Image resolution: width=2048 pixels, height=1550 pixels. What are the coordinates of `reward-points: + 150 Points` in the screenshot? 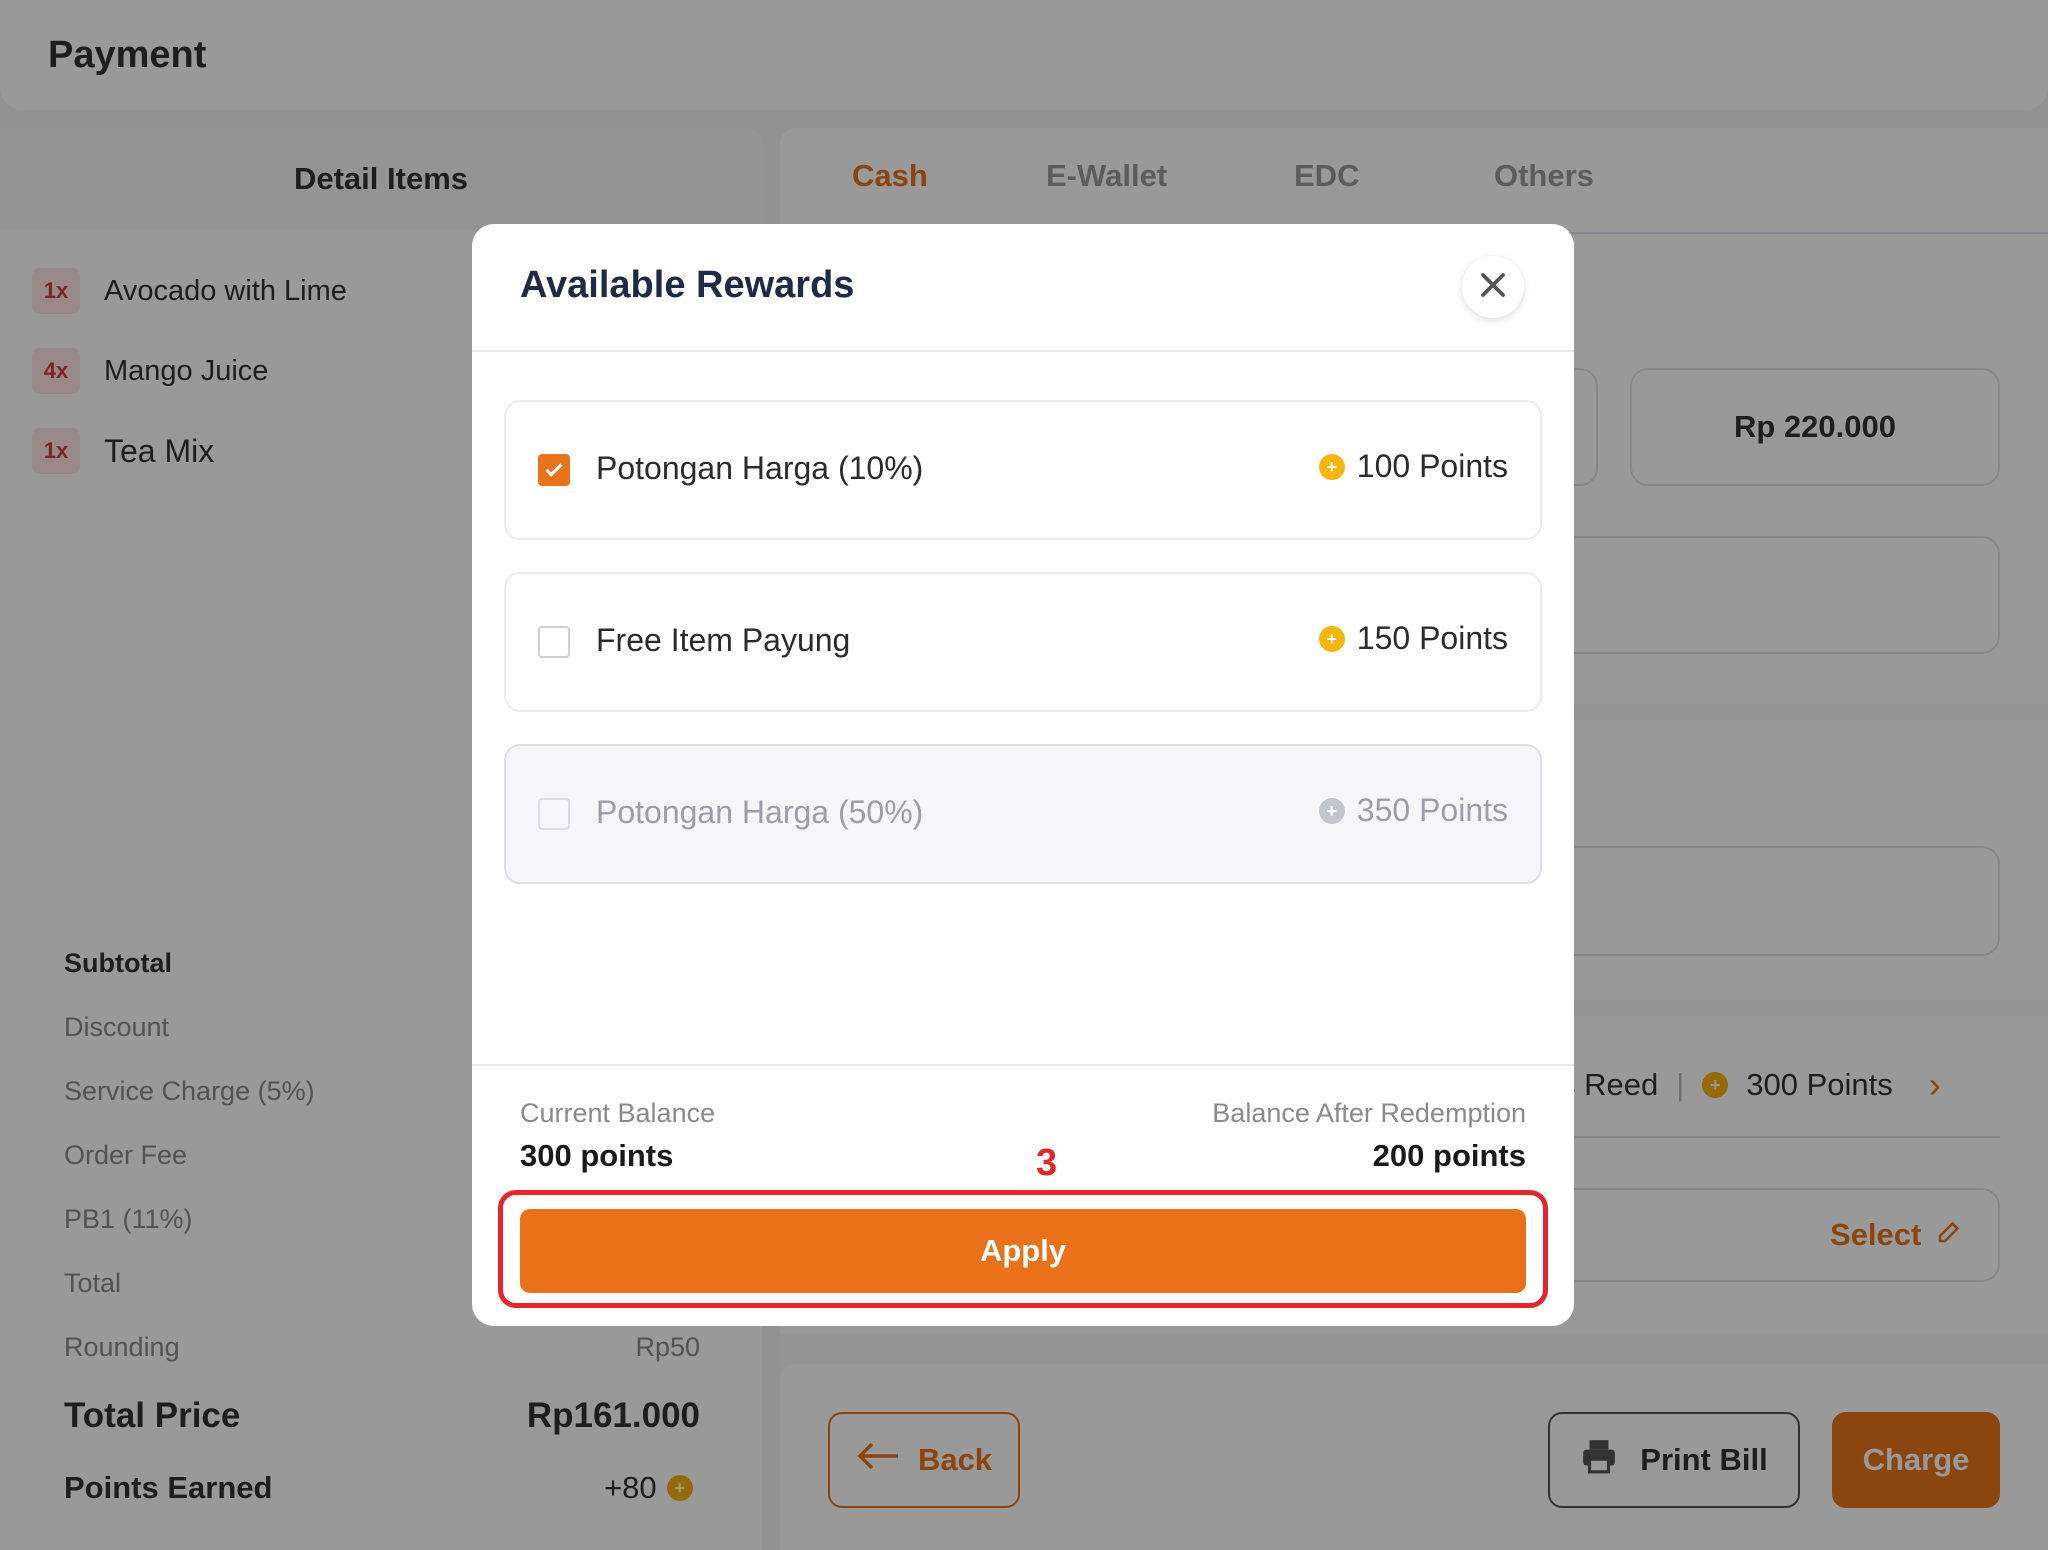 It's located at (1413, 638).